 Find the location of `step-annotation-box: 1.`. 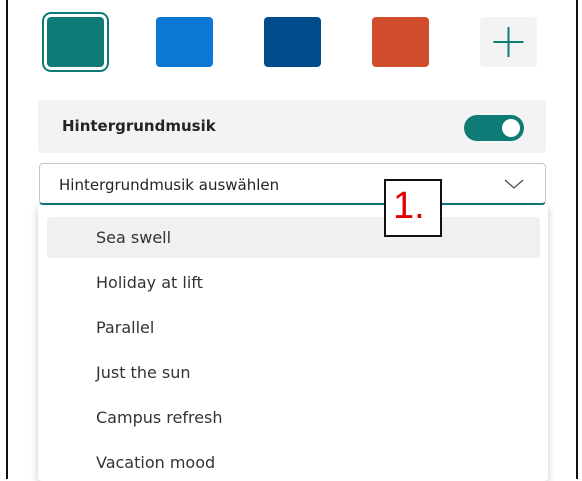

step-annotation-box: 1. is located at coordinates (413, 208).